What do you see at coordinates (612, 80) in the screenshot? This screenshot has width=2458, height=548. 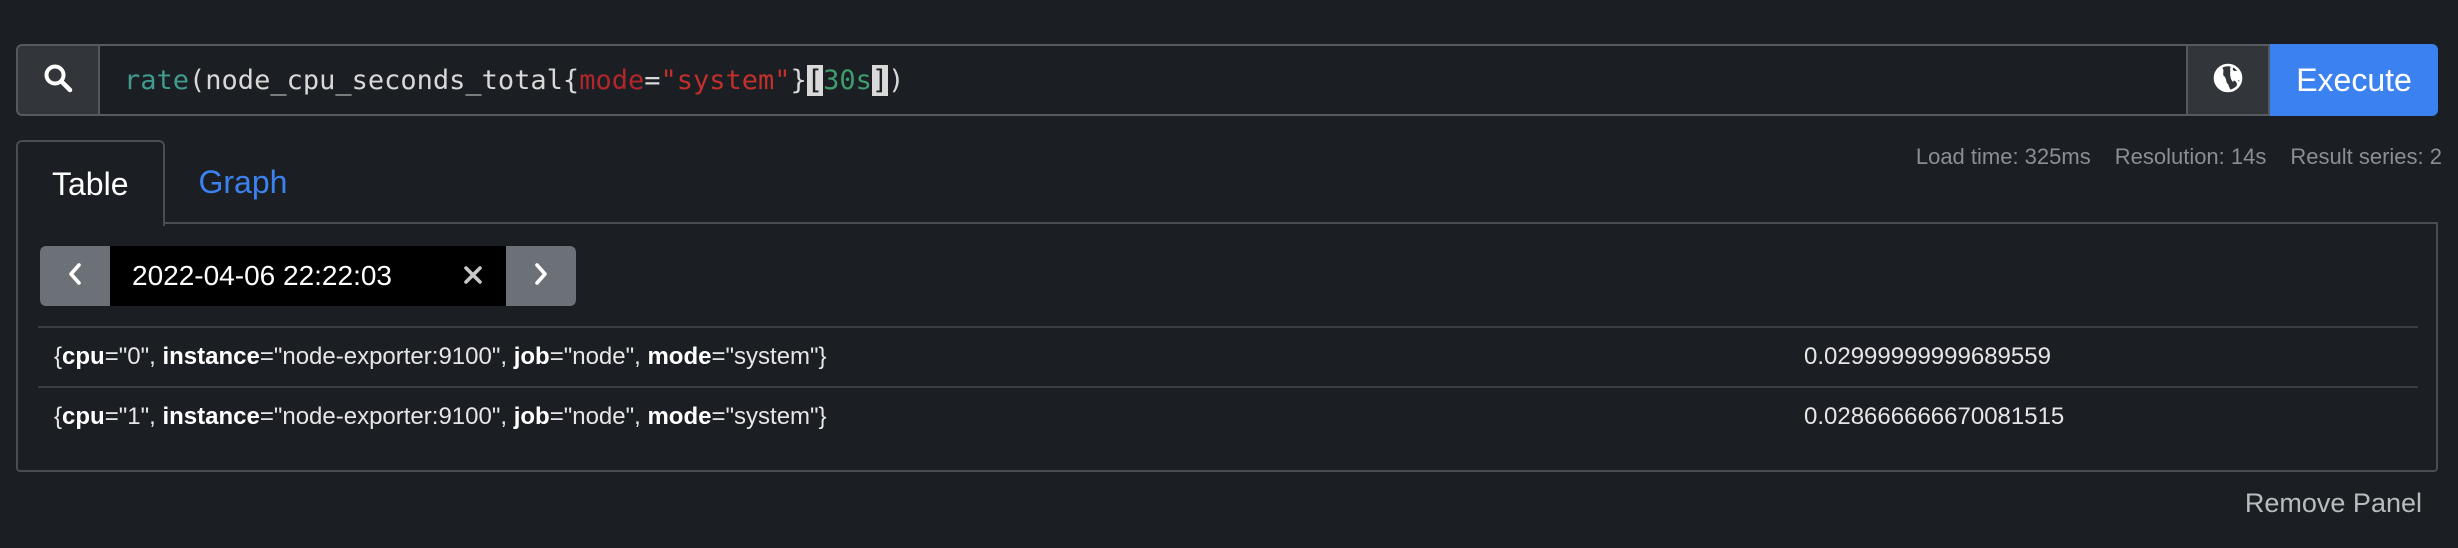 I see `query-label-name: mode` at bounding box center [612, 80].